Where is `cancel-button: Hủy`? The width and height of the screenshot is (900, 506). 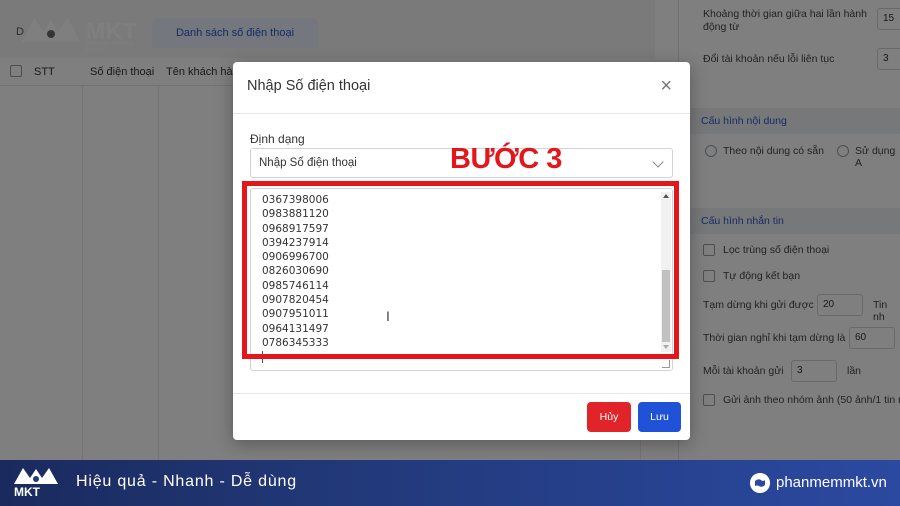 cancel-button: Hủy is located at coordinates (609, 417).